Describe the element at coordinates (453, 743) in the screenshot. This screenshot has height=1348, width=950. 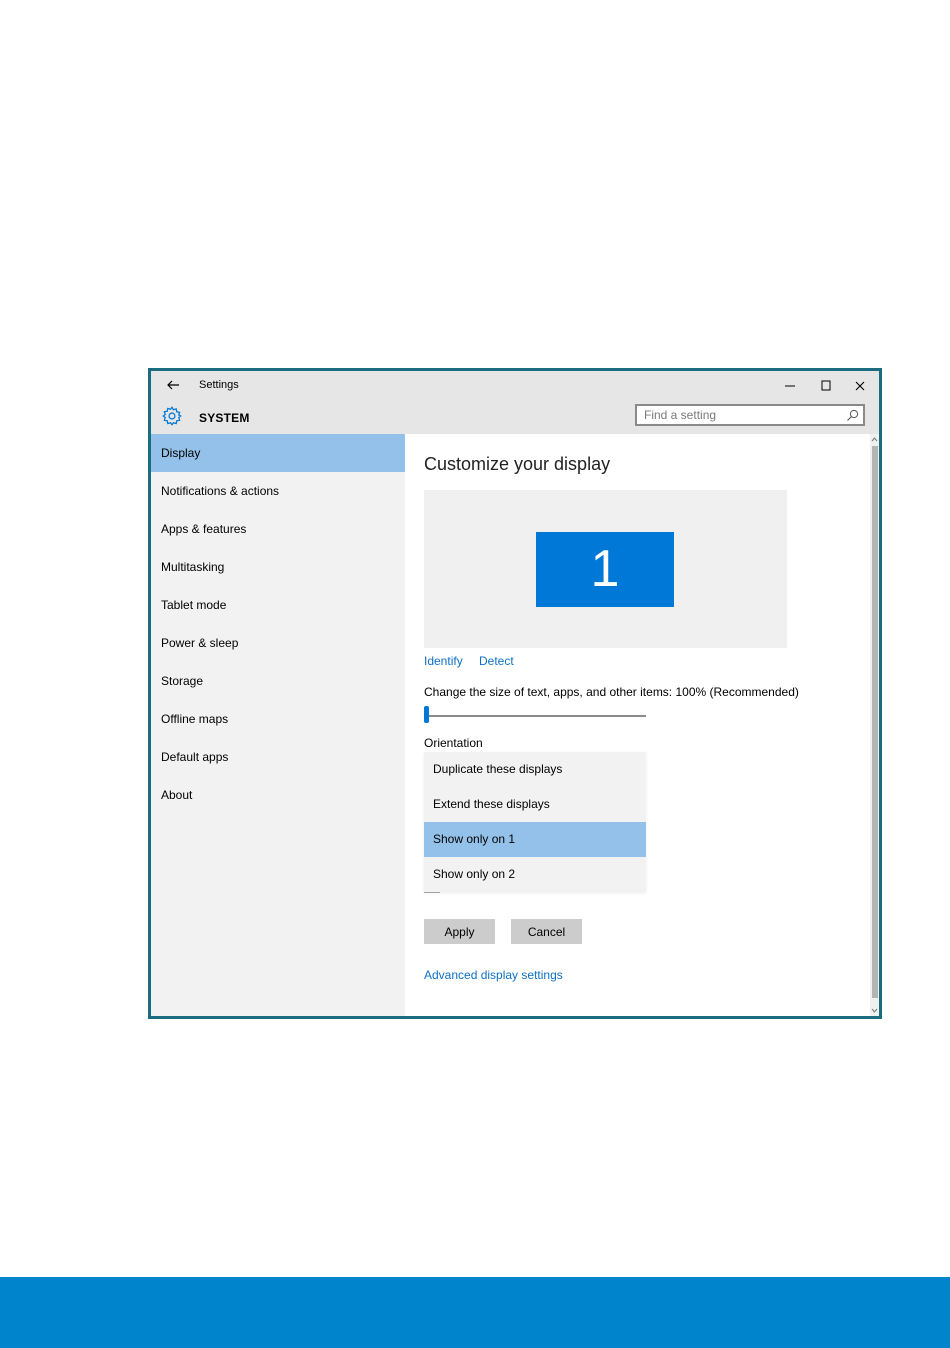
I see `orientation-label: Orientation` at that location.